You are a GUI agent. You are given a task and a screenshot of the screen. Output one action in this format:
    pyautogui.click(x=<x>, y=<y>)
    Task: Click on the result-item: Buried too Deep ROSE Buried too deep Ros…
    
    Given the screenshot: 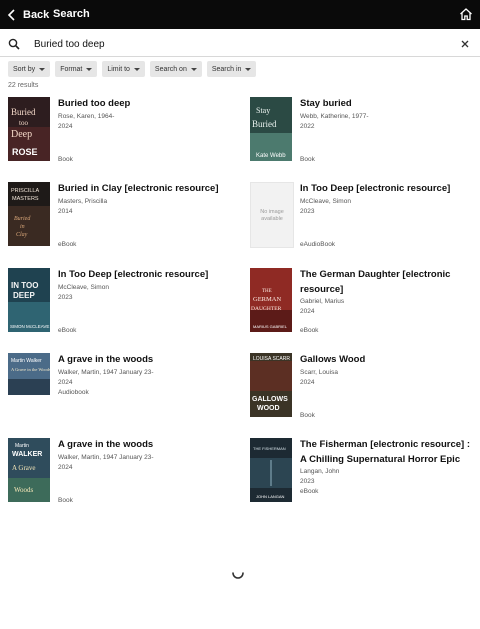 What is the action you would take?
    pyautogui.click(x=119, y=130)
    